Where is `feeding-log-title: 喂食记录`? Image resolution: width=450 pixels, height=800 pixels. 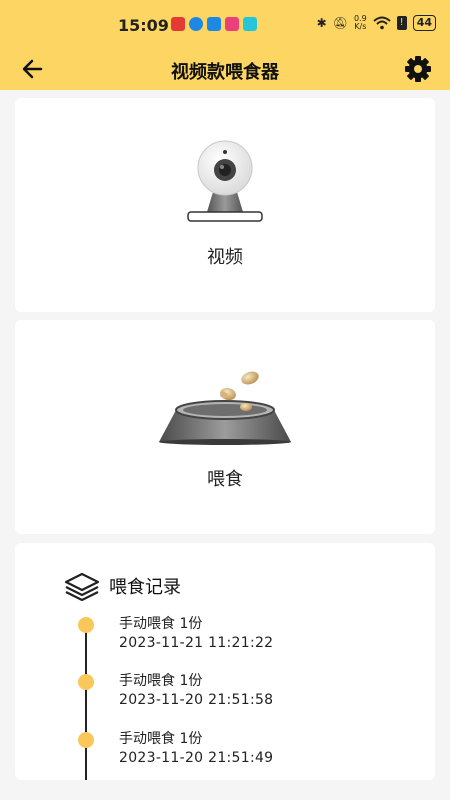 feeding-log-title: 喂食记录 is located at coordinates (145, 587).